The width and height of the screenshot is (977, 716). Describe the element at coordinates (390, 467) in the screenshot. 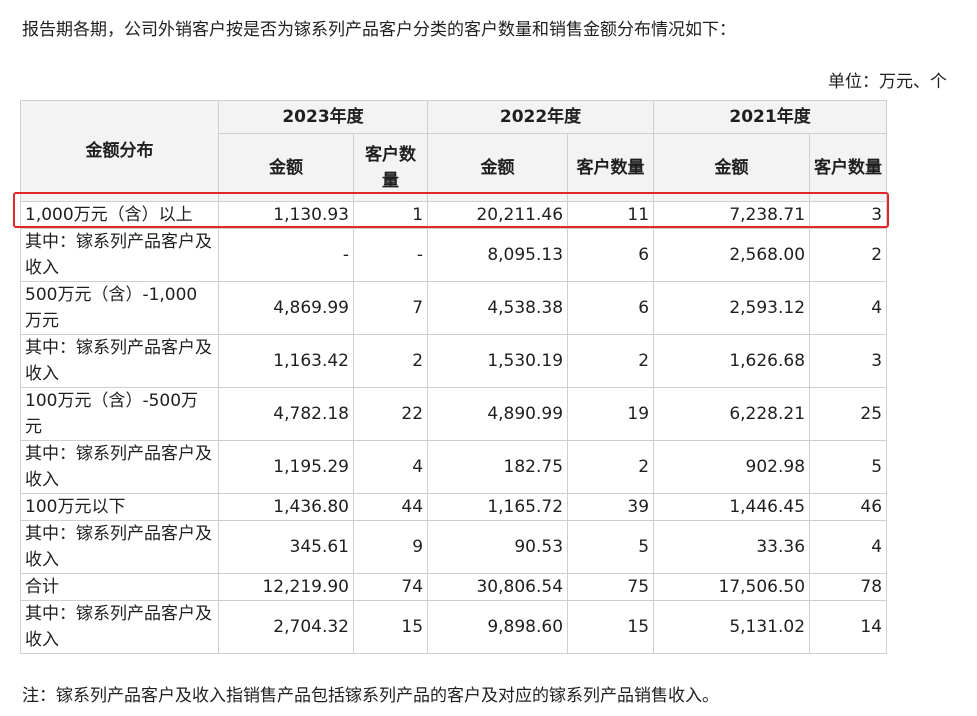

I see `cell-count-2023: 4` at that location.